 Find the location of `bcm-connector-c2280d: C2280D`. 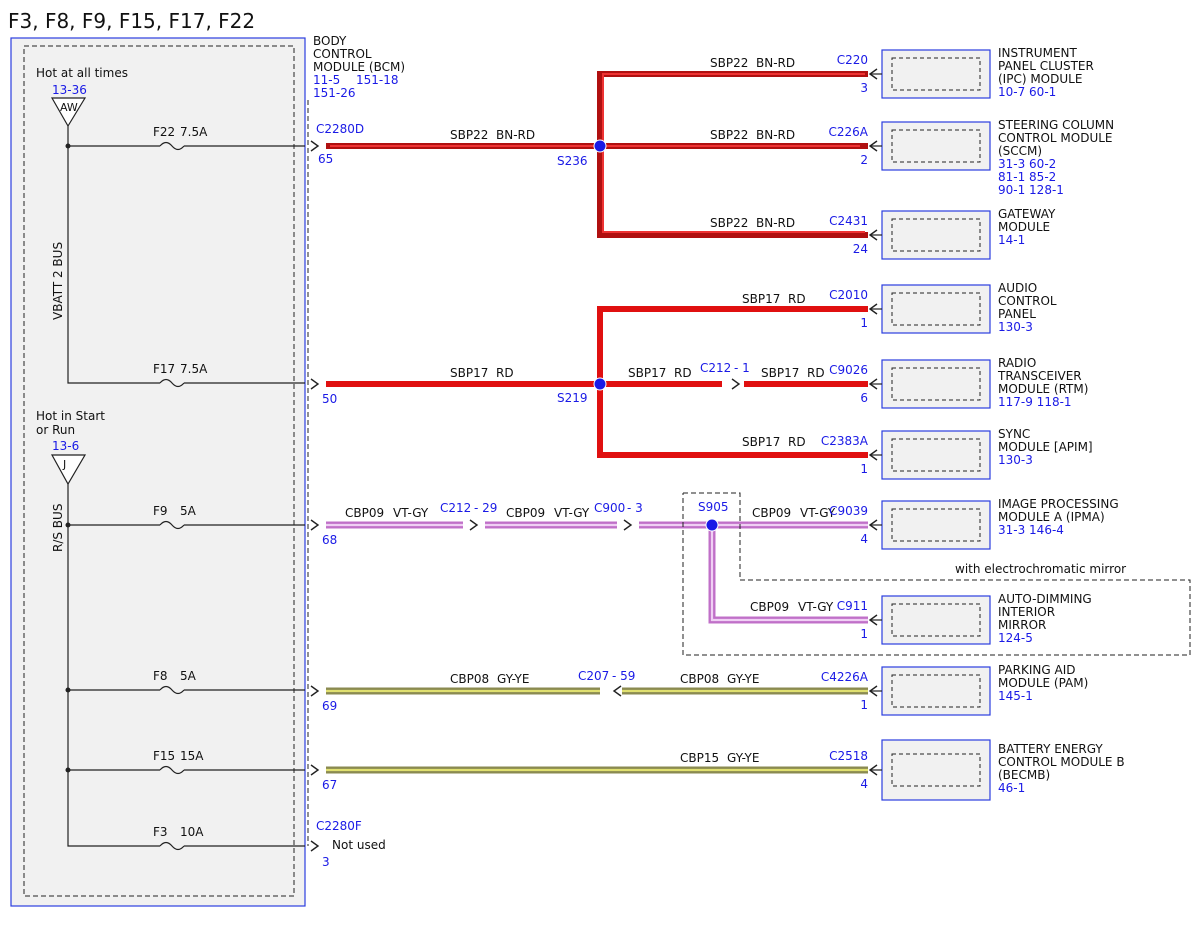

bcm-connector-c2280d: C2280D is located at coordinates (340, 129).